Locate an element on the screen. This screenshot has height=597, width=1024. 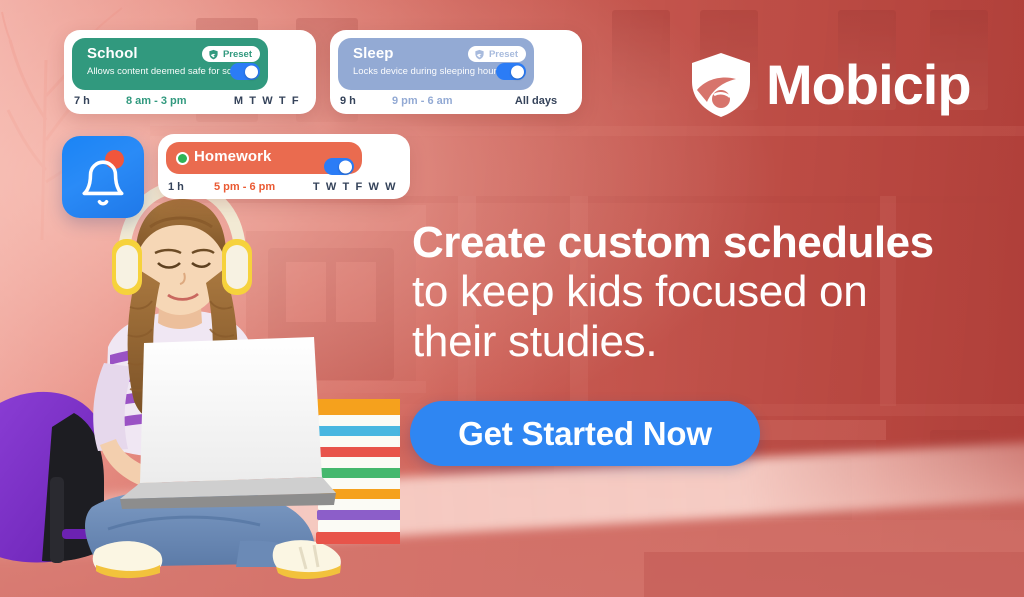
schedule-title: Homework is located at coordinates (233, 156).